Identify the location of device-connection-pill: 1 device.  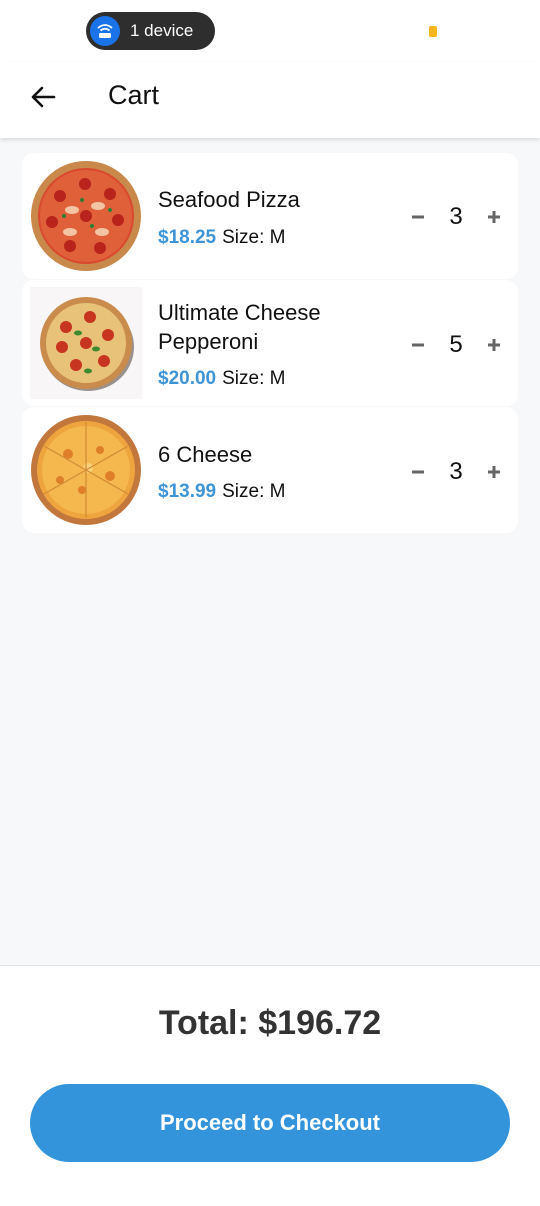
(150, 31).